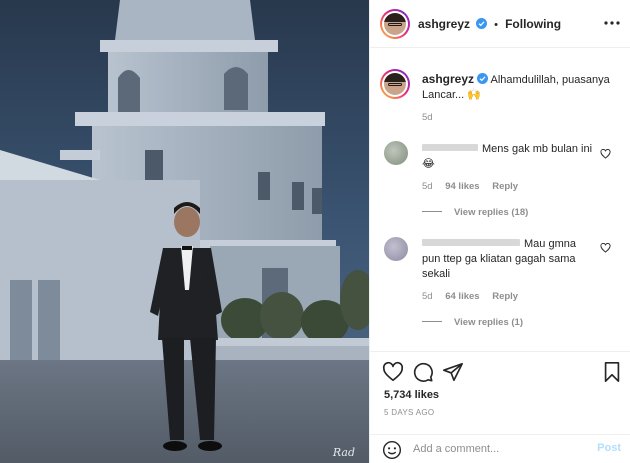  What do you see at coordinates (500, 392) in the screenshot?
I see `post-actions: 5,734 likes 5 DAYS AGO` at bounding box center [500, 392].